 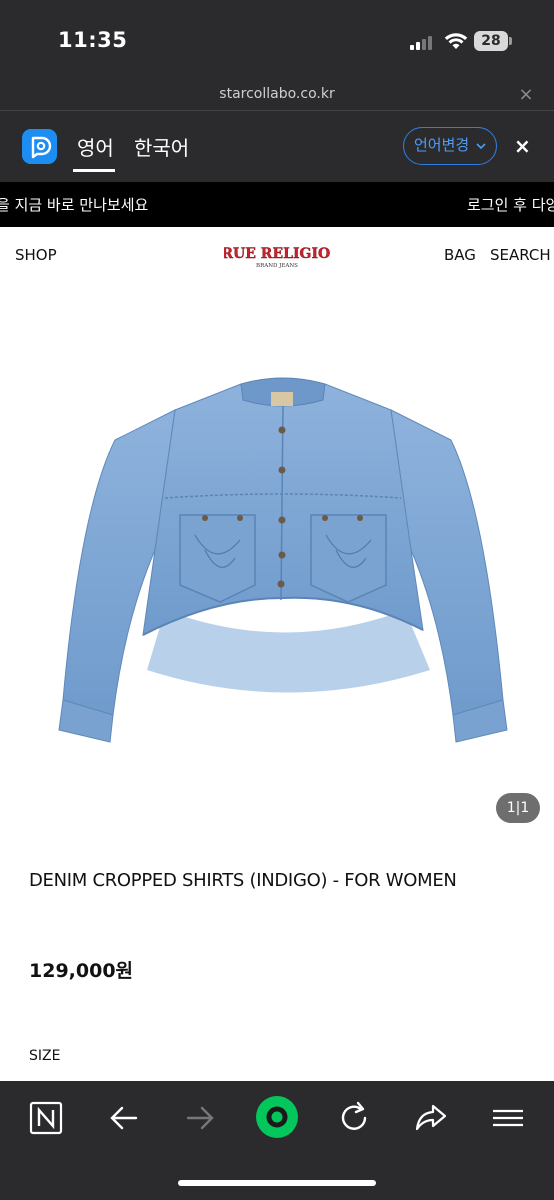 I want to click on tab-language-korean: 한국어, so click(x=161, y=146).